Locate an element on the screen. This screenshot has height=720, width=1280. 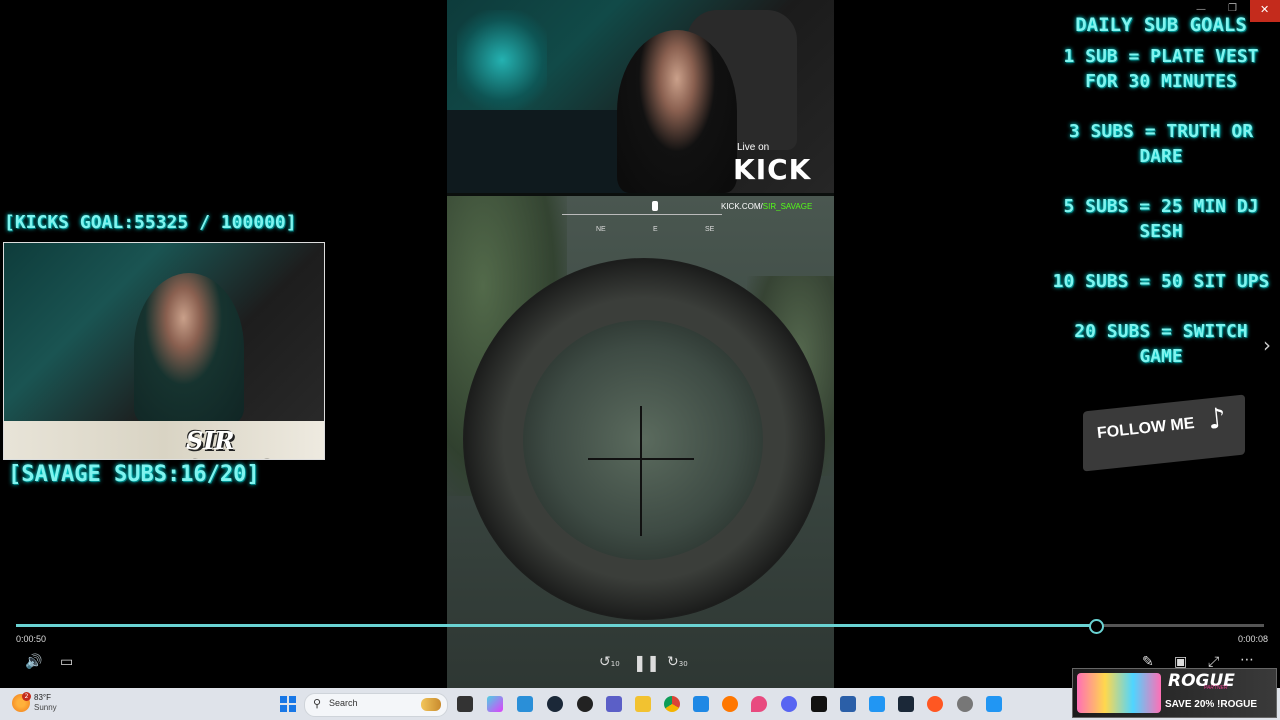
start-button is located at coordinates (288, 704).